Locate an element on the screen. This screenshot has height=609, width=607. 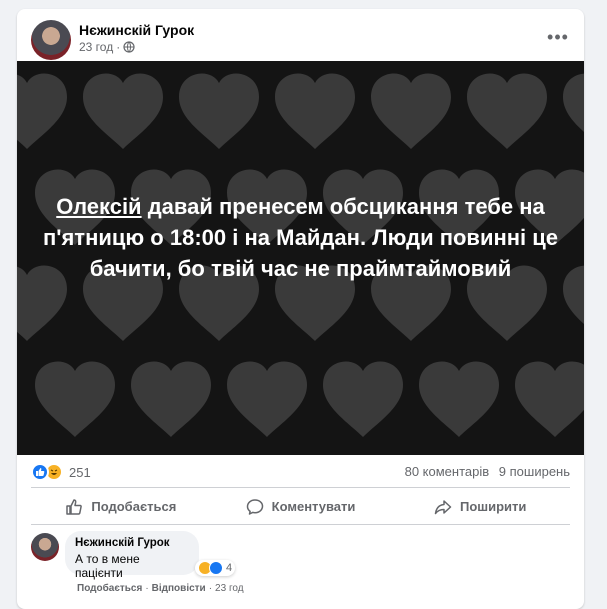
comment-button: Коментувати is located at coordinates (301, 506).